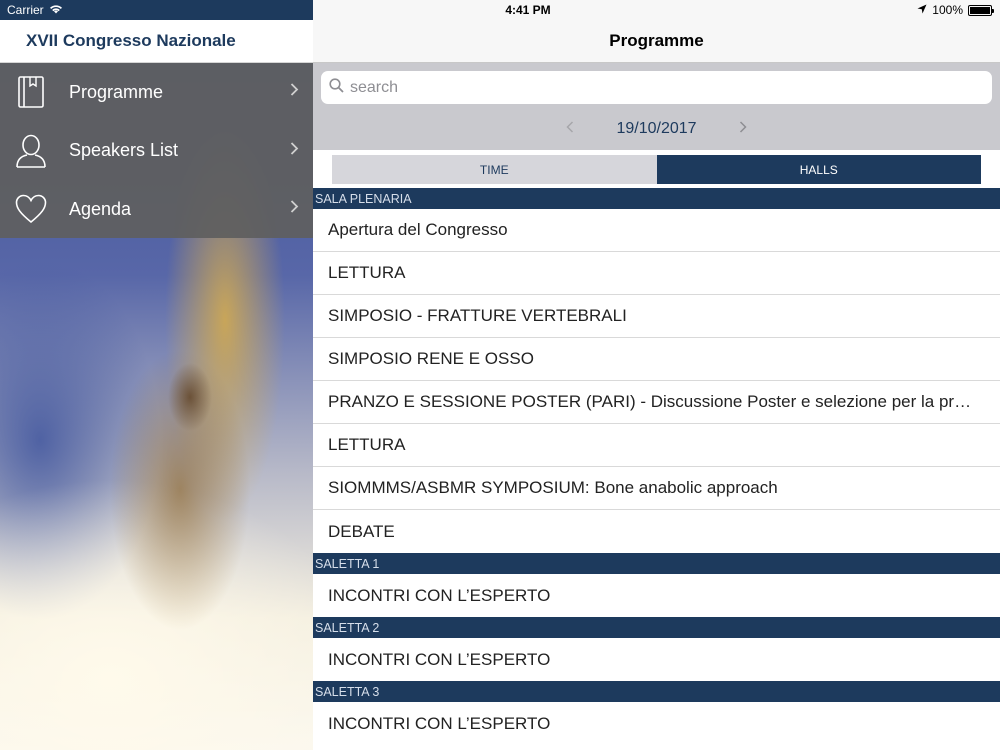 The width and height of the screenshot is (1000, 750). I want to click on search-bar, so click(656, 85).